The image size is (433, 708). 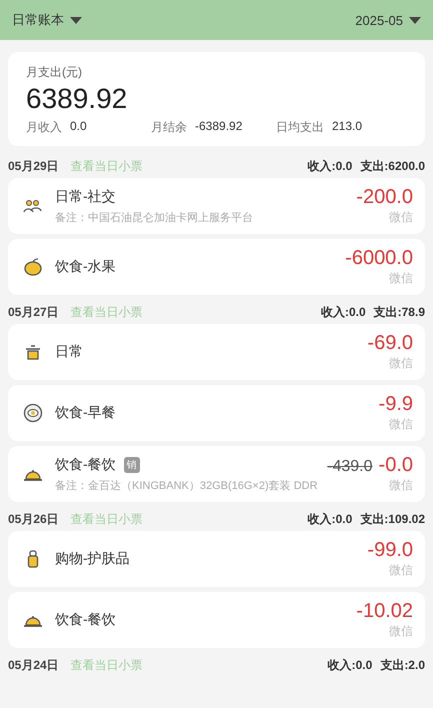 What do you see at coordinates (216, 352) in the screenshot?
I see `entry-card: 日常 -69.0 微信` at bounding box center [216, 352].